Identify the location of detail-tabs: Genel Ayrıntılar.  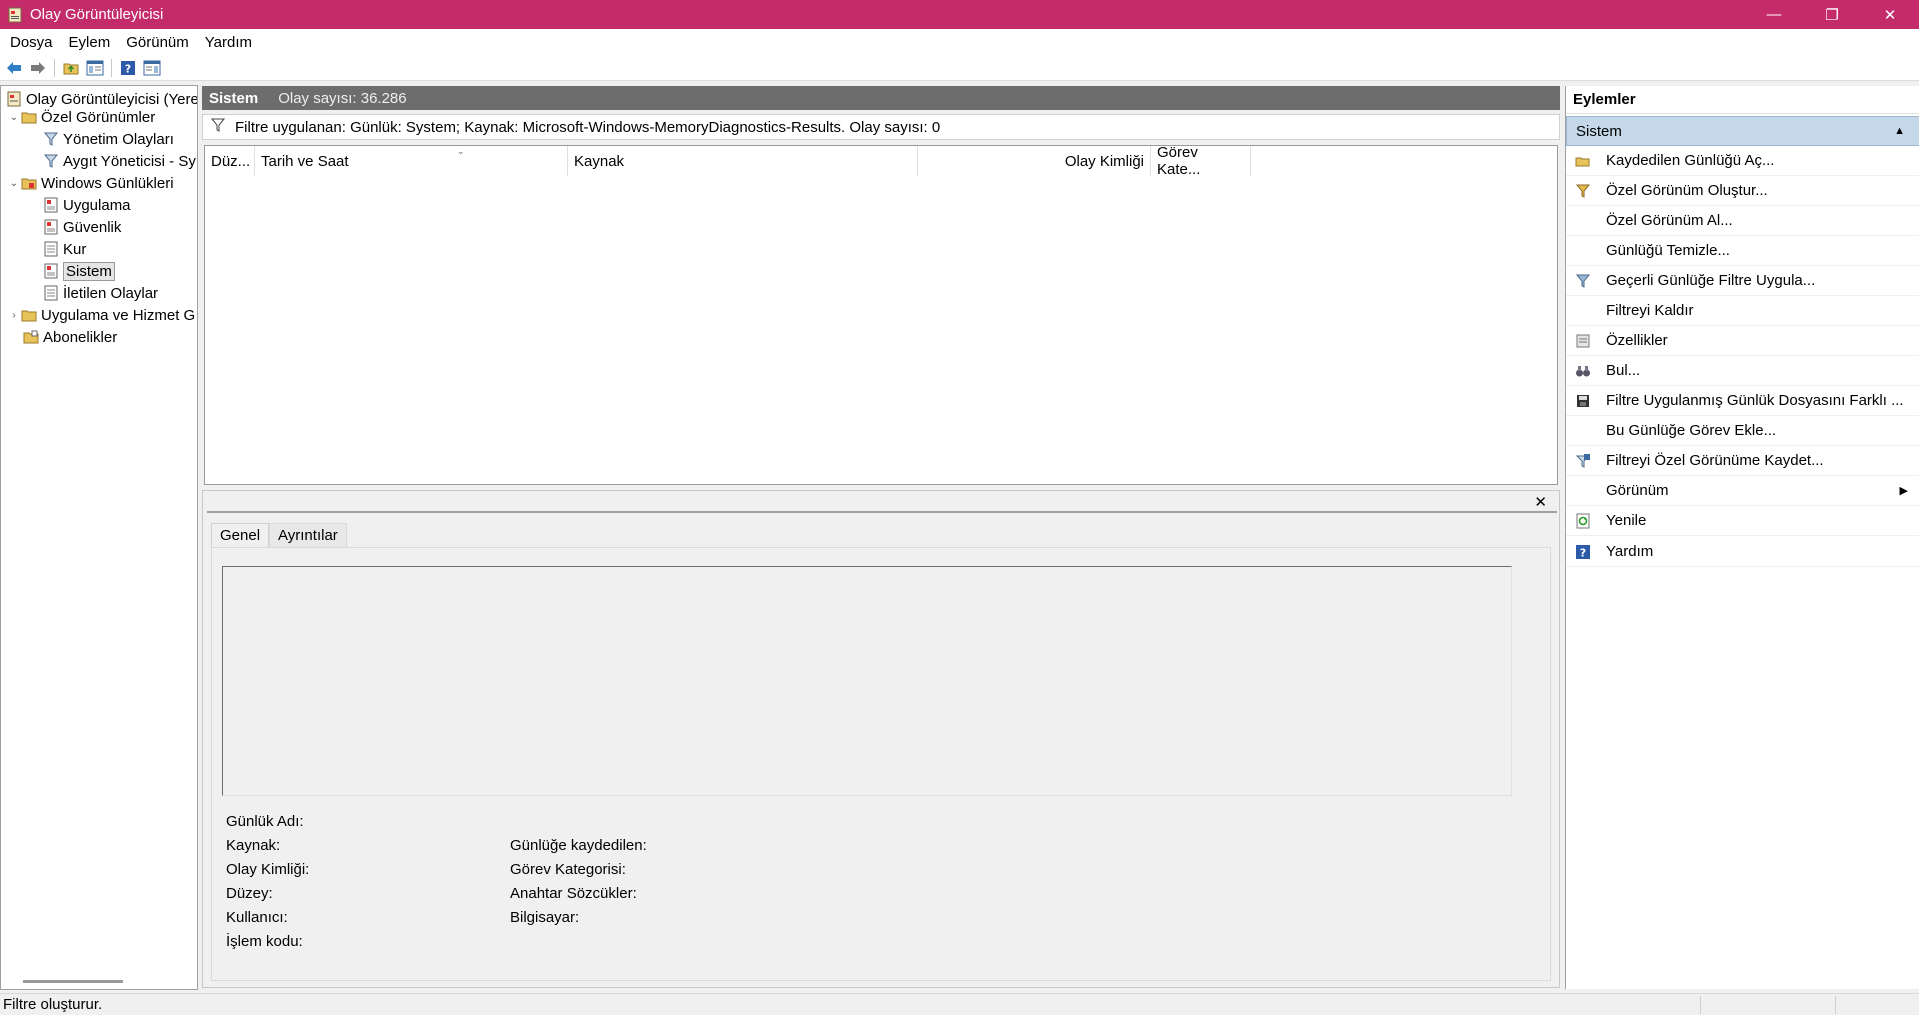
(279, 535).